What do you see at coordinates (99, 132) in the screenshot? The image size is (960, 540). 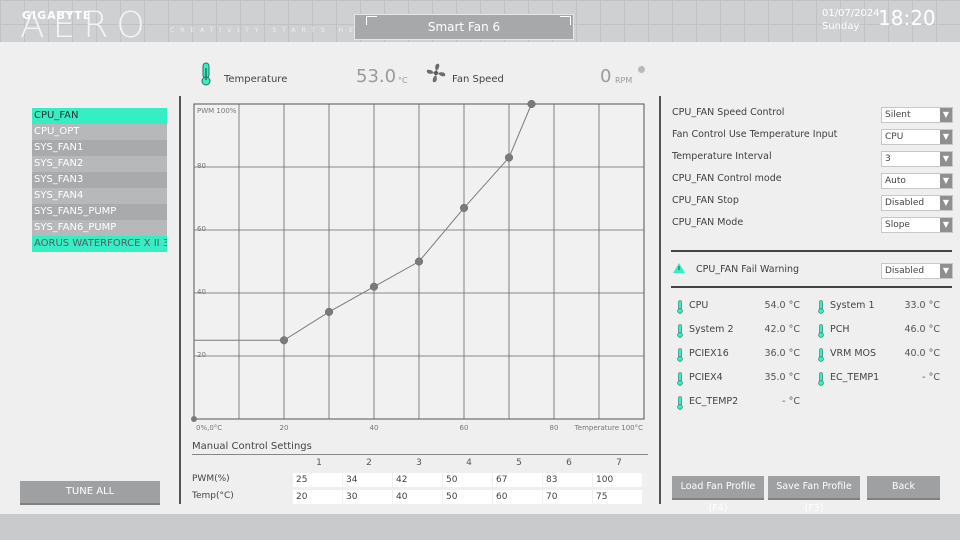 I see `fan-item-cpu-opt: CPU_OPT` at bounding box center [99, 132].